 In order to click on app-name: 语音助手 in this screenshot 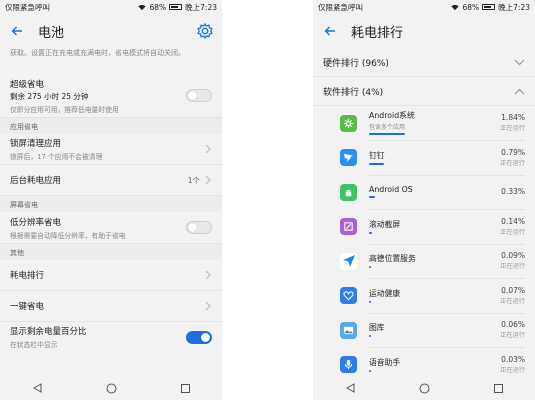, I will do `click(385, 362)`.